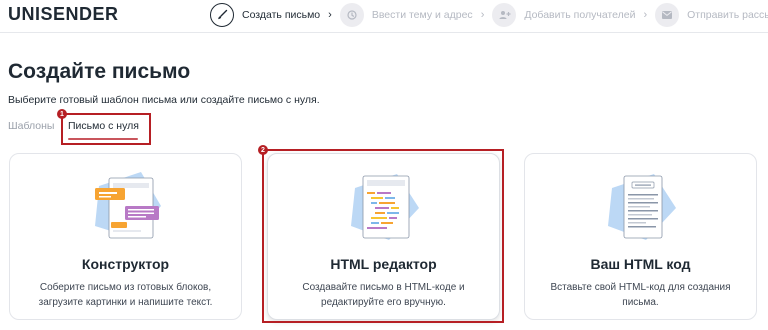 The image size is (768, 330). What do you see at coordinates (384, 32) in the screenshot?
I see `header-divider` at bounding box center [384, 32].